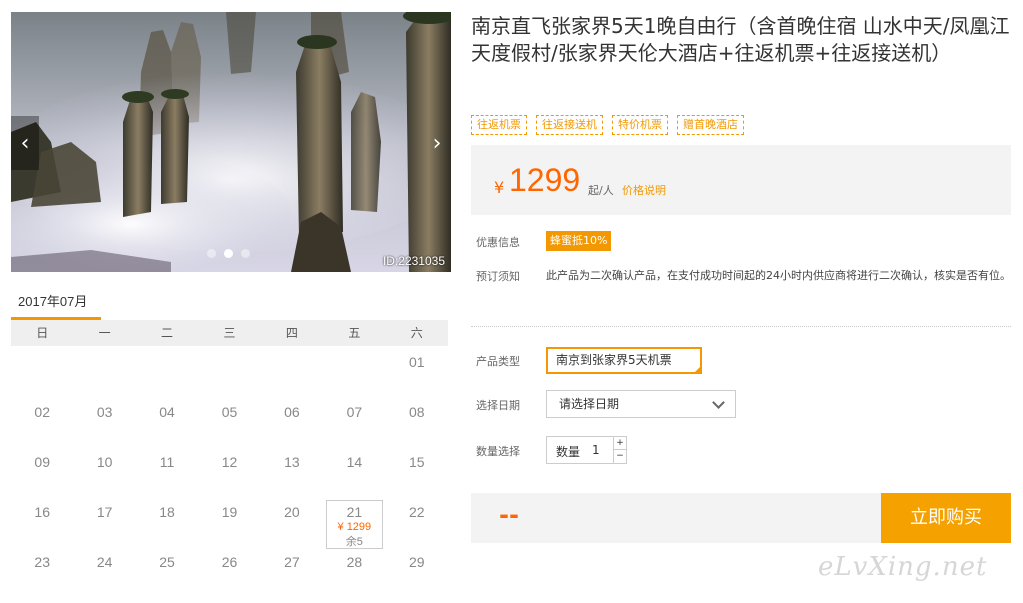 The width and height of the screenshot is (1023, 603). What do you see at coordinates (167, 333) in the screenshot?
I see `weekday-label: 二` at bounding box center [167, 333].